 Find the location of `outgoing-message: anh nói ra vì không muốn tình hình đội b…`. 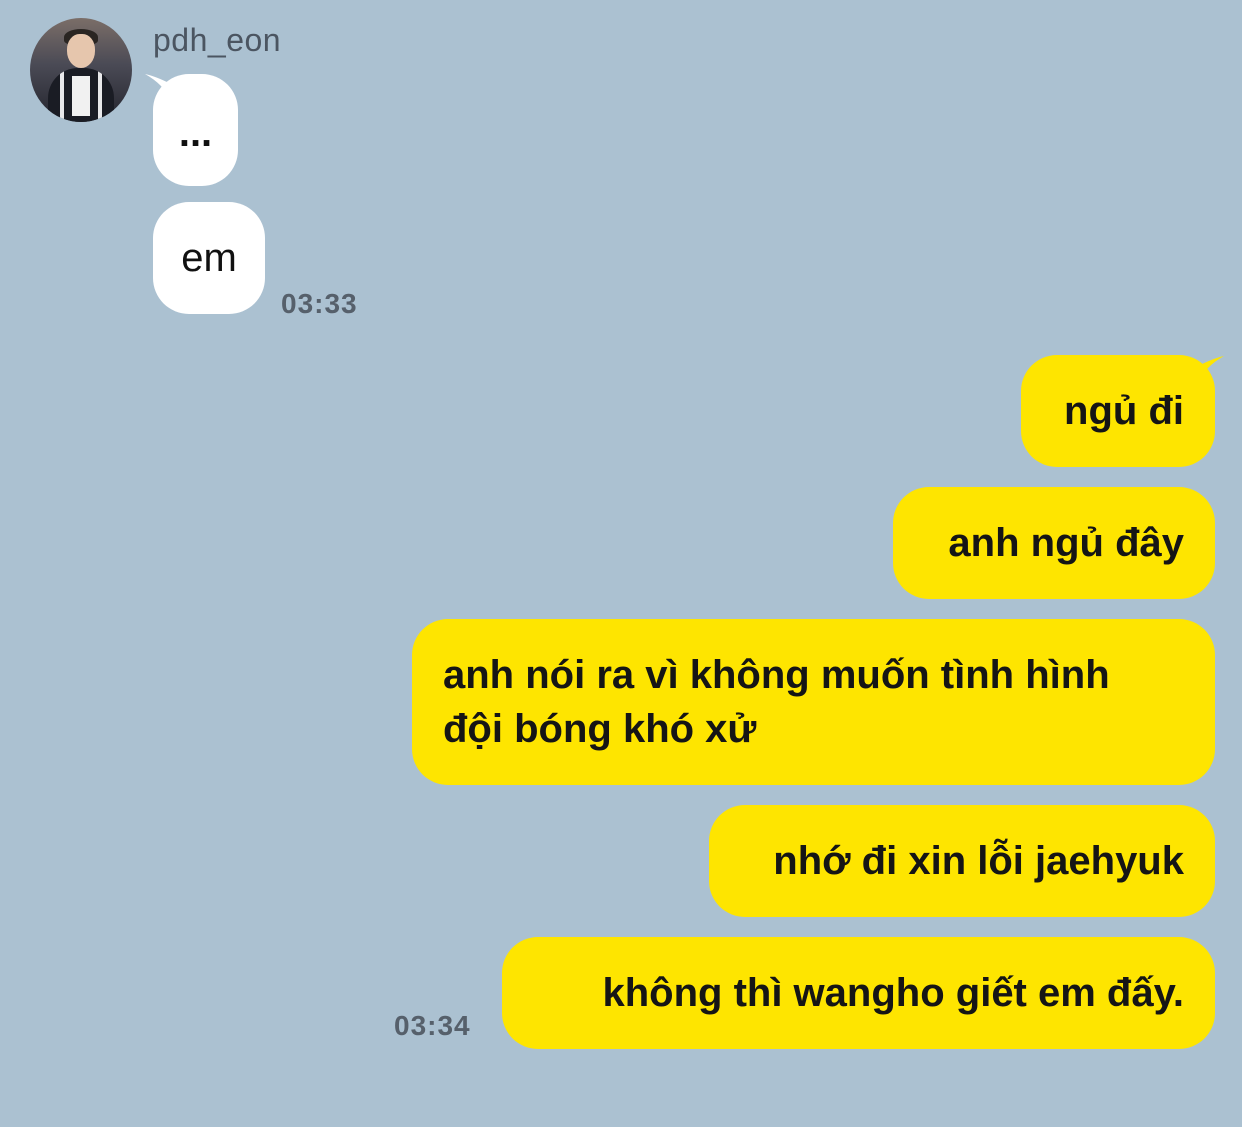

outgoing-message: anh nói ra vì không muốn tình hình đội b… is located at coordinates (813, 702).